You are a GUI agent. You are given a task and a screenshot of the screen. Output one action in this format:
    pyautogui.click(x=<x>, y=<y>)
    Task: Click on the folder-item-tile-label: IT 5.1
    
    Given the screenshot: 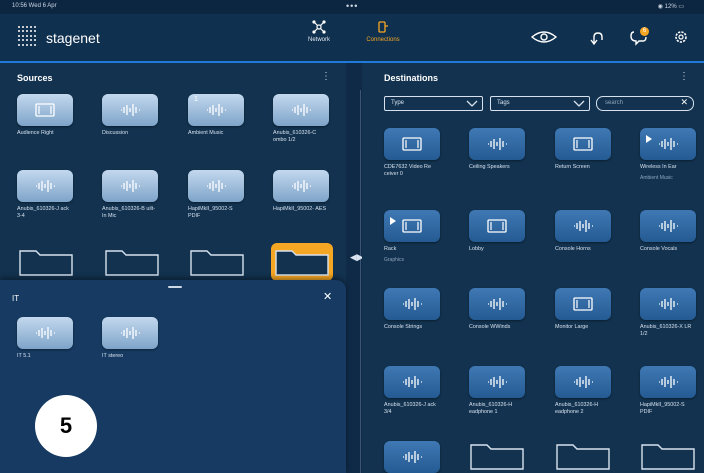 What is the action you would take?
    pyautogui.click(x=24, y=356)
    